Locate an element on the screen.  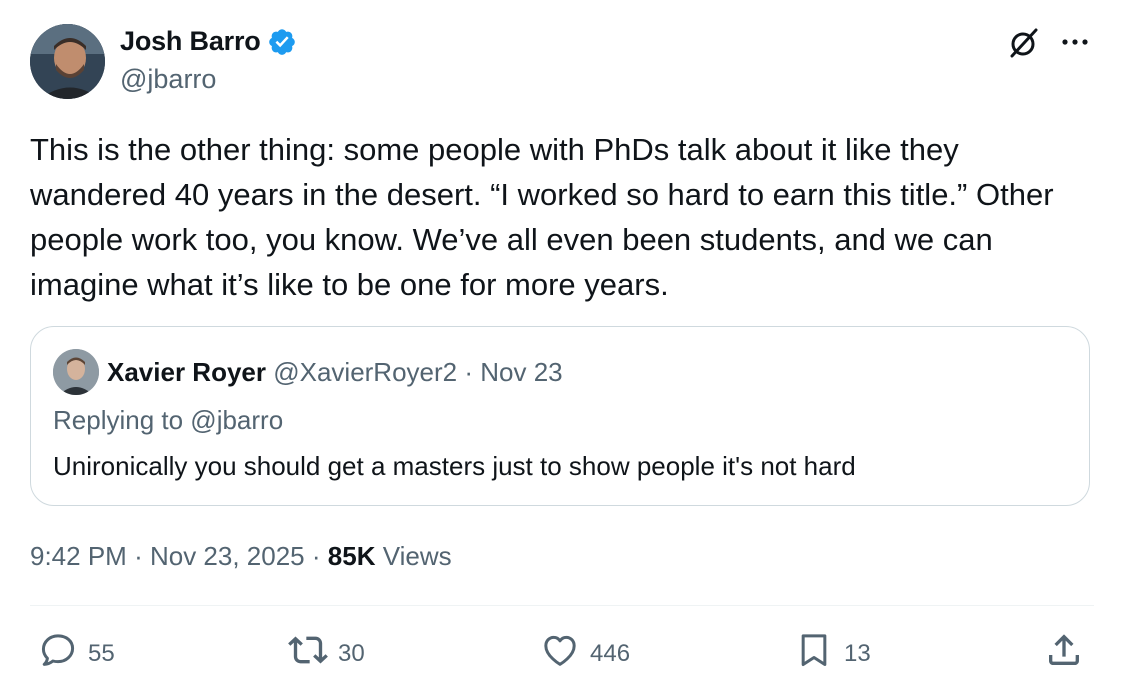
share-button is located at coordinates (1064, 653).